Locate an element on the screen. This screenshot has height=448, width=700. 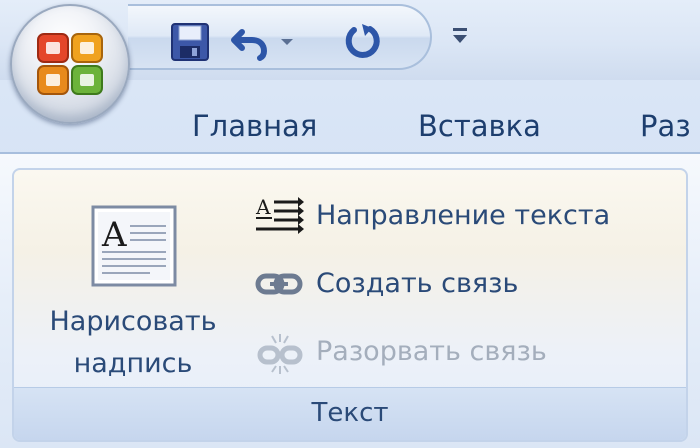
text-direction-label: Направление текста is located at coordinates (463, 215).